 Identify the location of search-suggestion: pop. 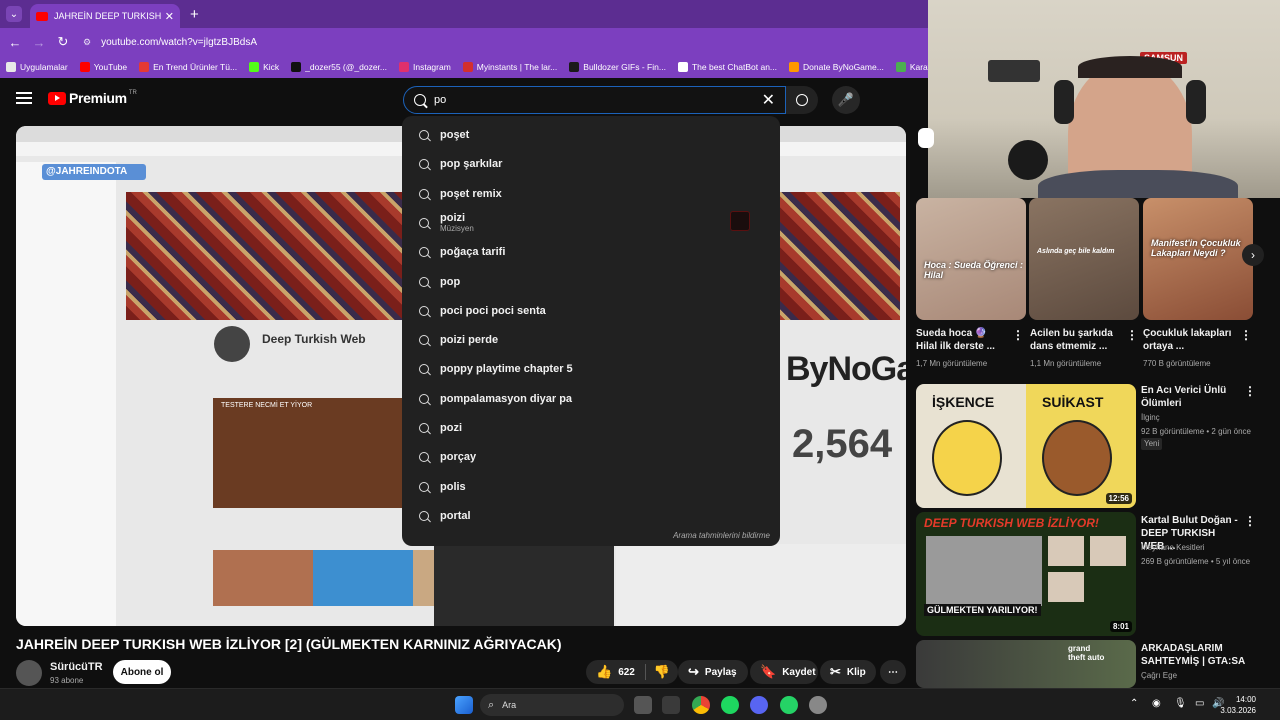
(591, 282).